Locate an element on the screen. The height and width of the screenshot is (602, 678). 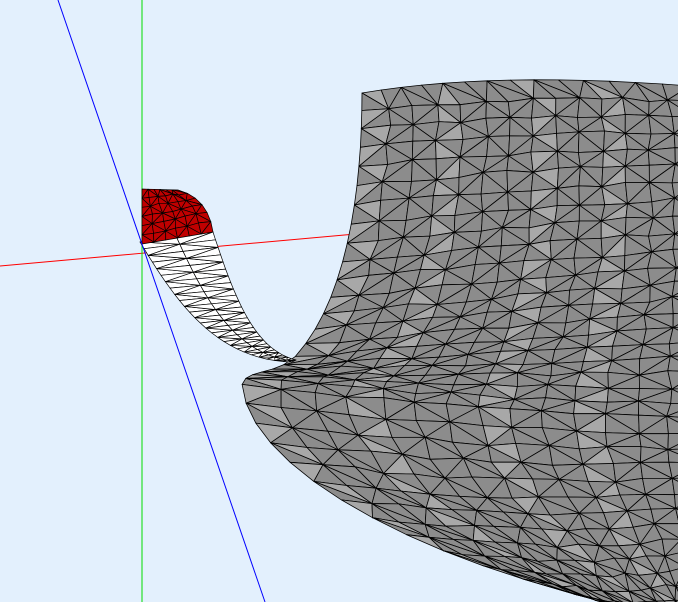
white-backface-strip is located at coordinates (218, 297).